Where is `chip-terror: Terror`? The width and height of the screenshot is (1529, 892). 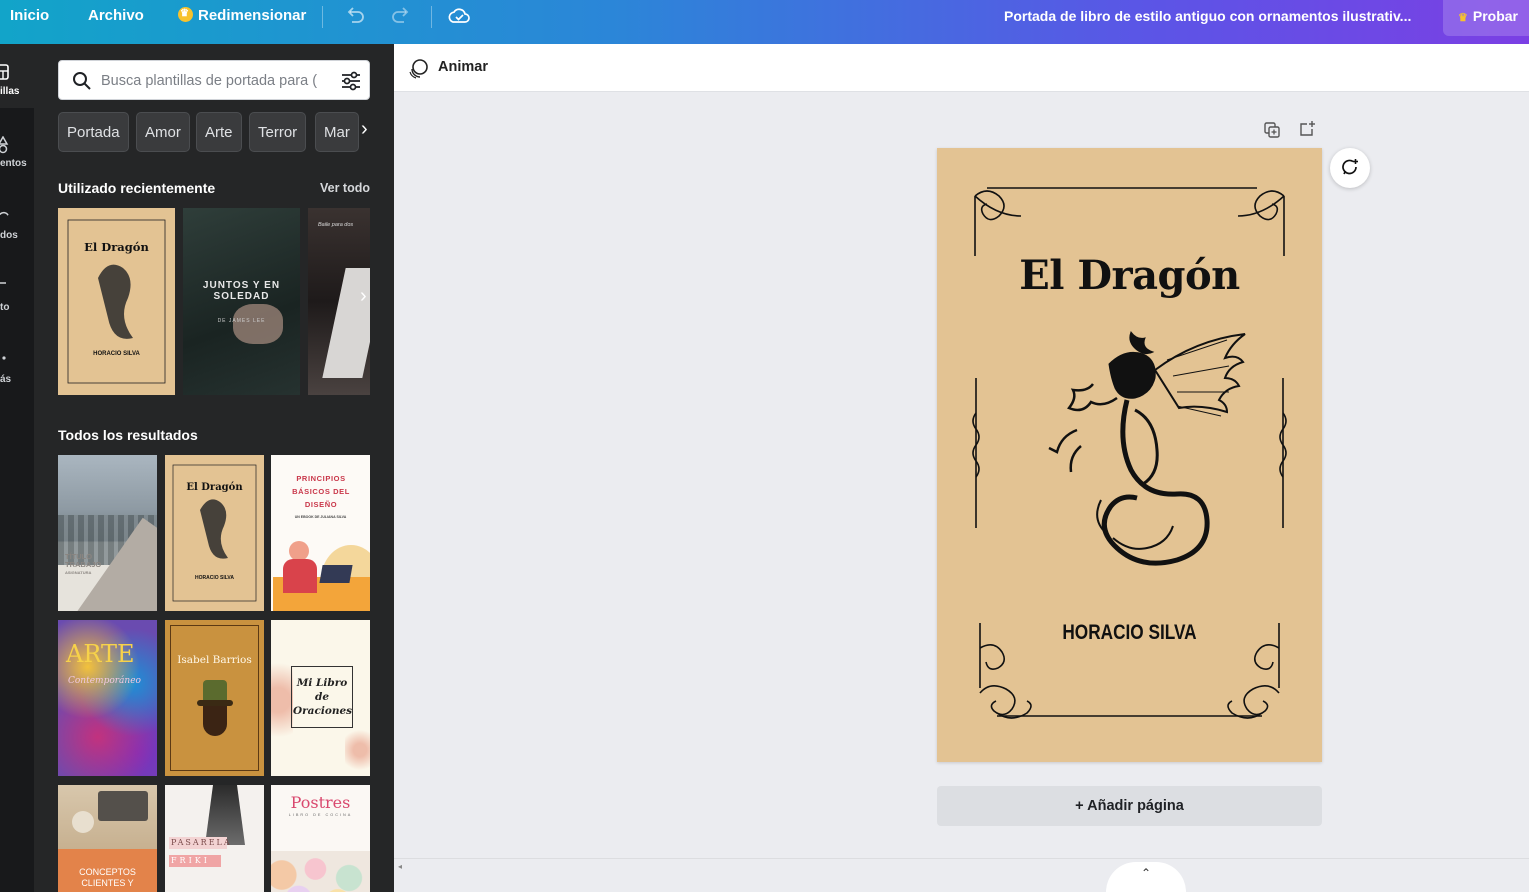 chip-terror: Terror is located at coordinates (278, 132).